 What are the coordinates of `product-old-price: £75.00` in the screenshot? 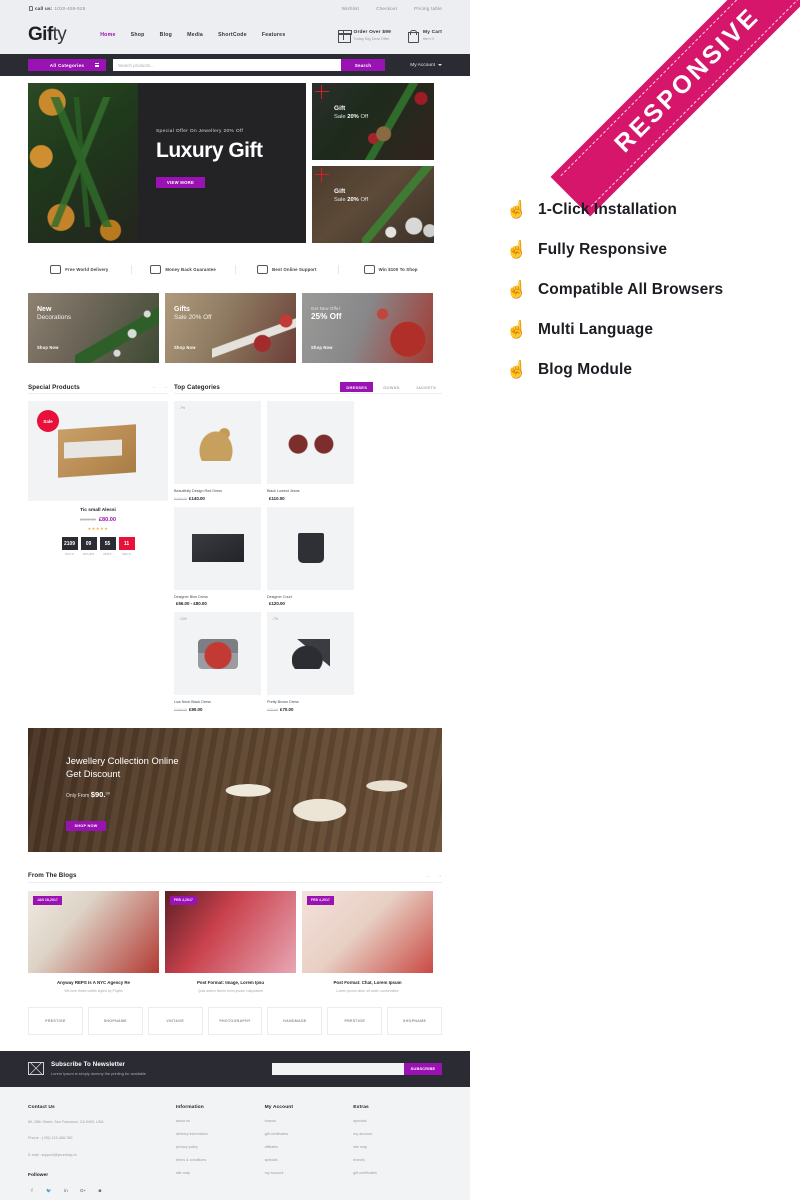 It's located at (272, 709).